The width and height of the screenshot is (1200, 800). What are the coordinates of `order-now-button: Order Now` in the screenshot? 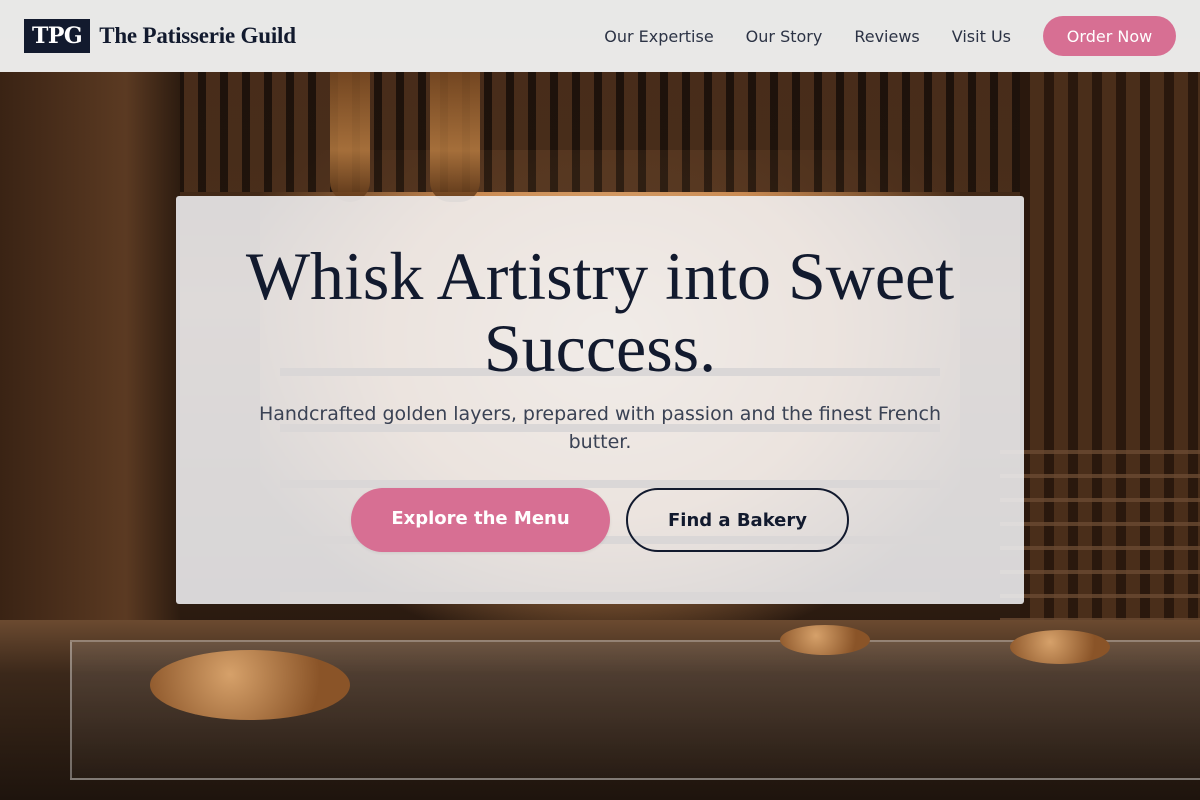 It's located at (1109, 36).